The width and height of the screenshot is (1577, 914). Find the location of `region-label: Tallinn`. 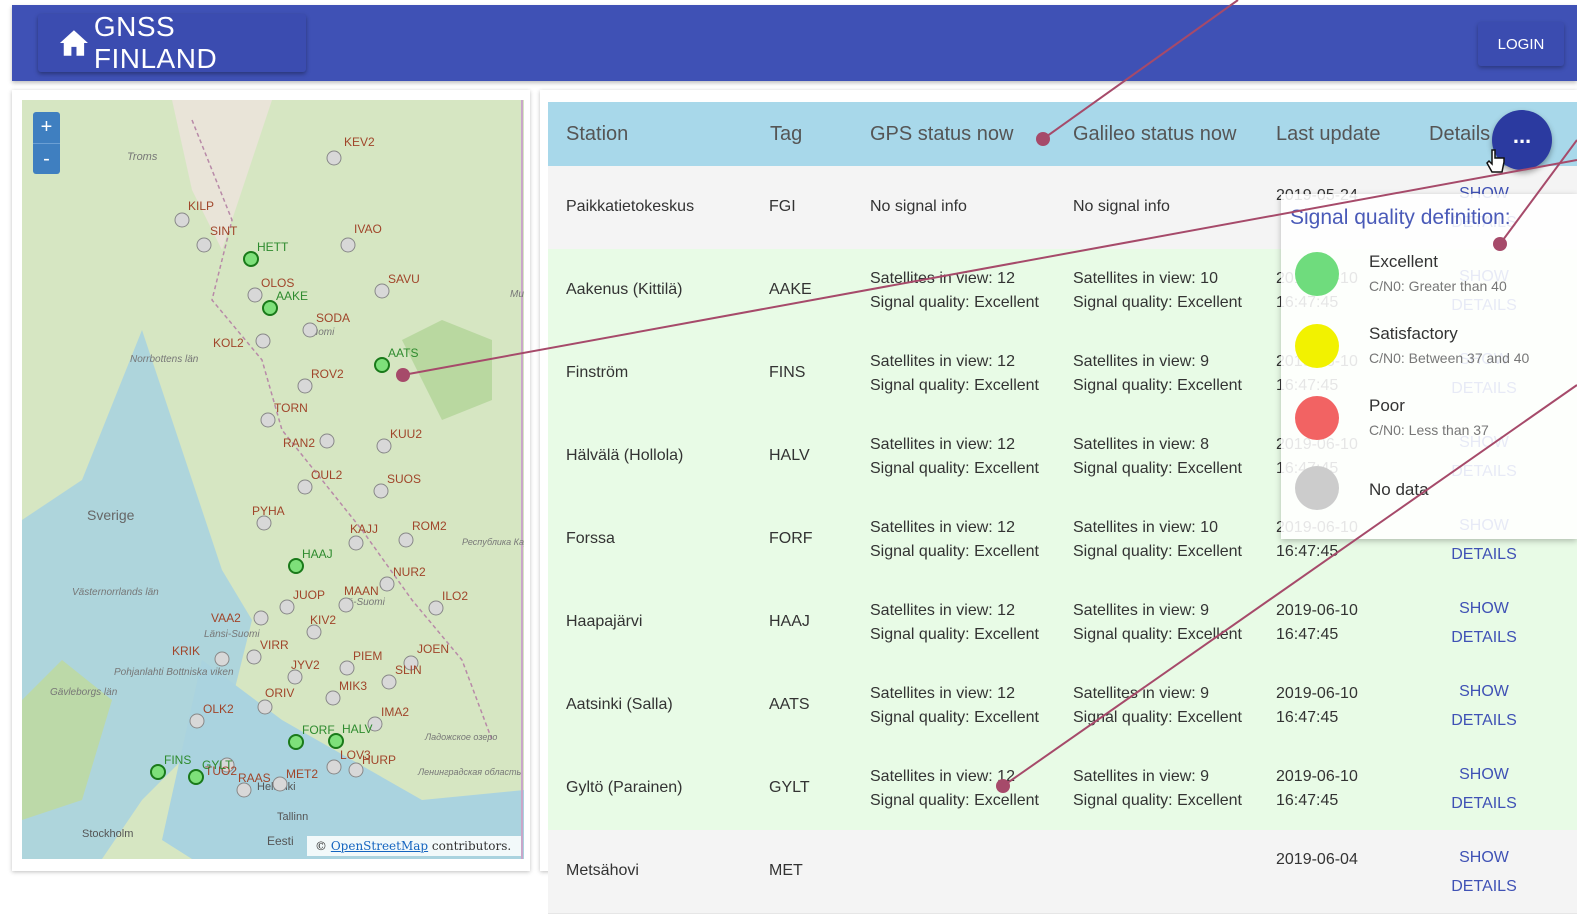

region-label: Tallinn is located at coordinates (292, 817).